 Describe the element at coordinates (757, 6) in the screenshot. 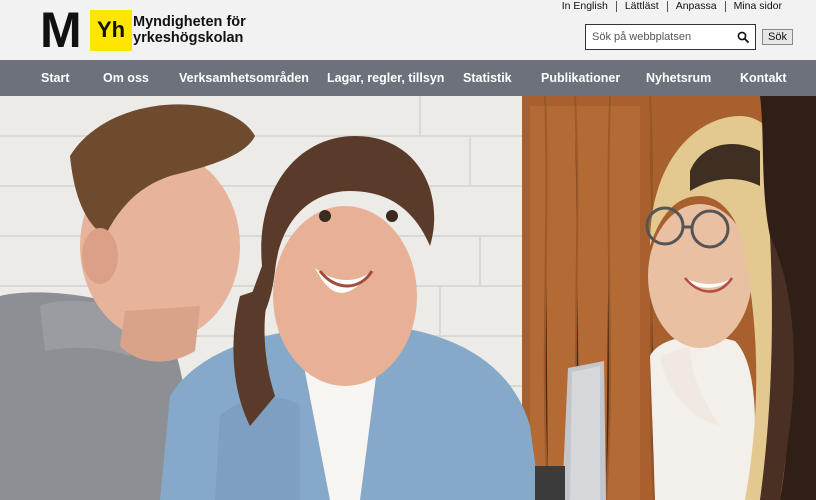

I see `link-mina-sidor: Mina sidor` at that location.